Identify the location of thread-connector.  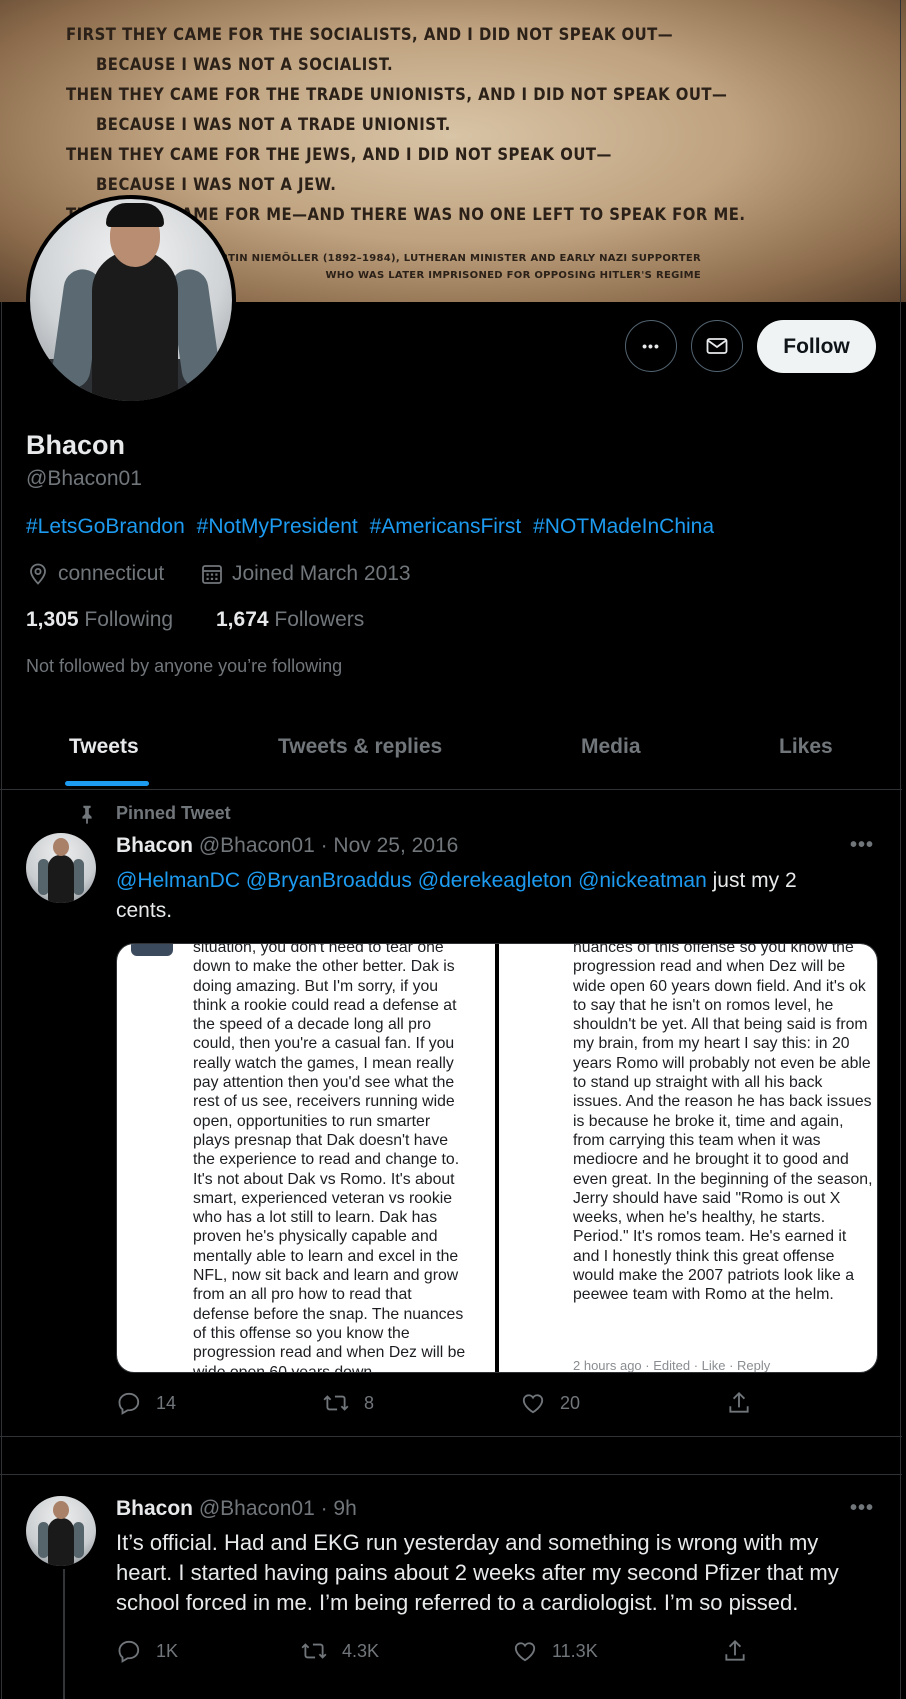
(64, 1634).